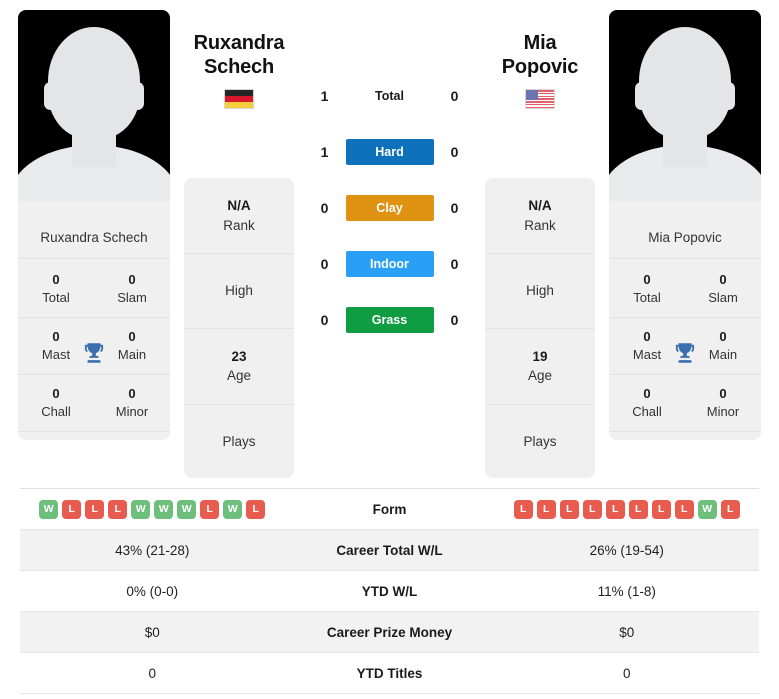  What do you see at coordinates (685, 238) in the screenshot?
I see `right-card-player-name: Mia Popovic` at bounding box center [685, 238].